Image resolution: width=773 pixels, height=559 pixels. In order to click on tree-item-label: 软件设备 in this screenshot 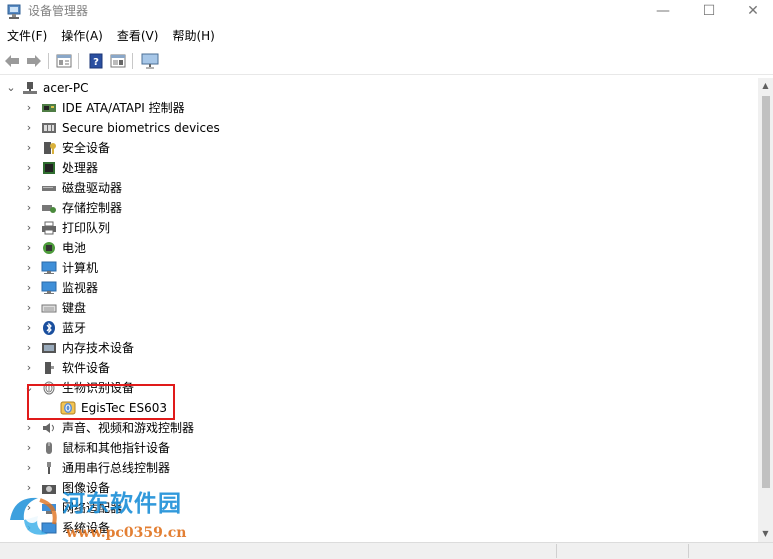, I will do `click(86, 368)`.